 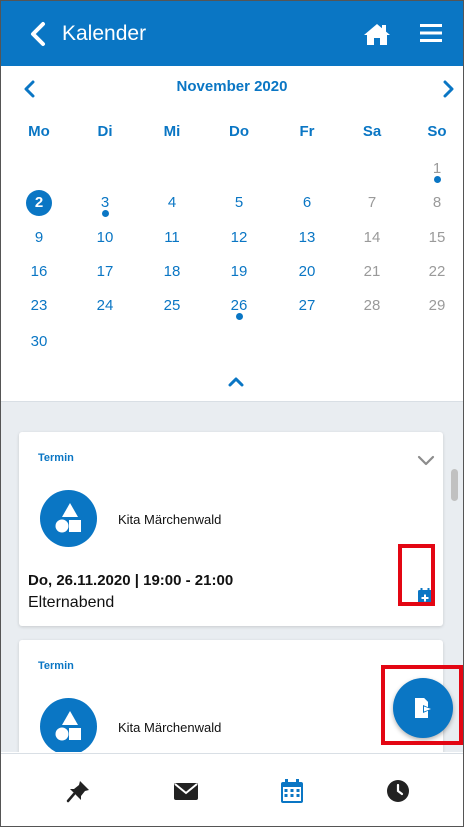 I want to click on calendar-day: 19, so click(x=239, y=272).